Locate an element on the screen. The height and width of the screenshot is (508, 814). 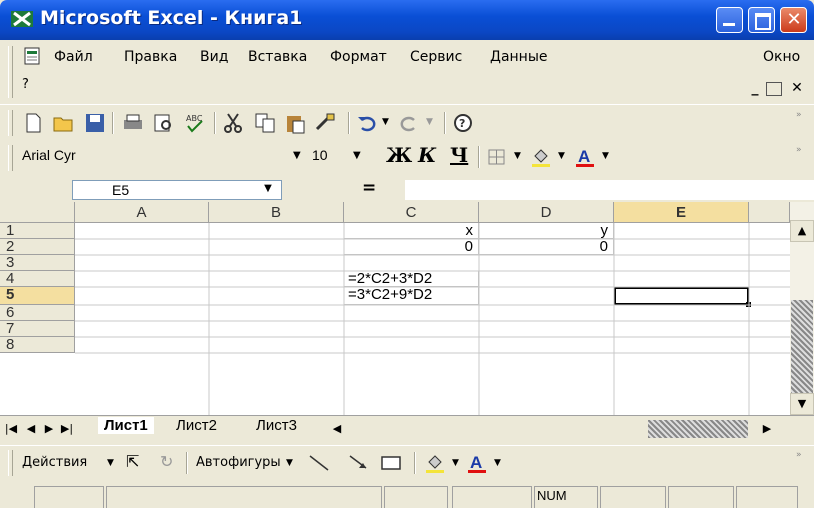
menu-edit: Правка is located at coordinates (150, 57).